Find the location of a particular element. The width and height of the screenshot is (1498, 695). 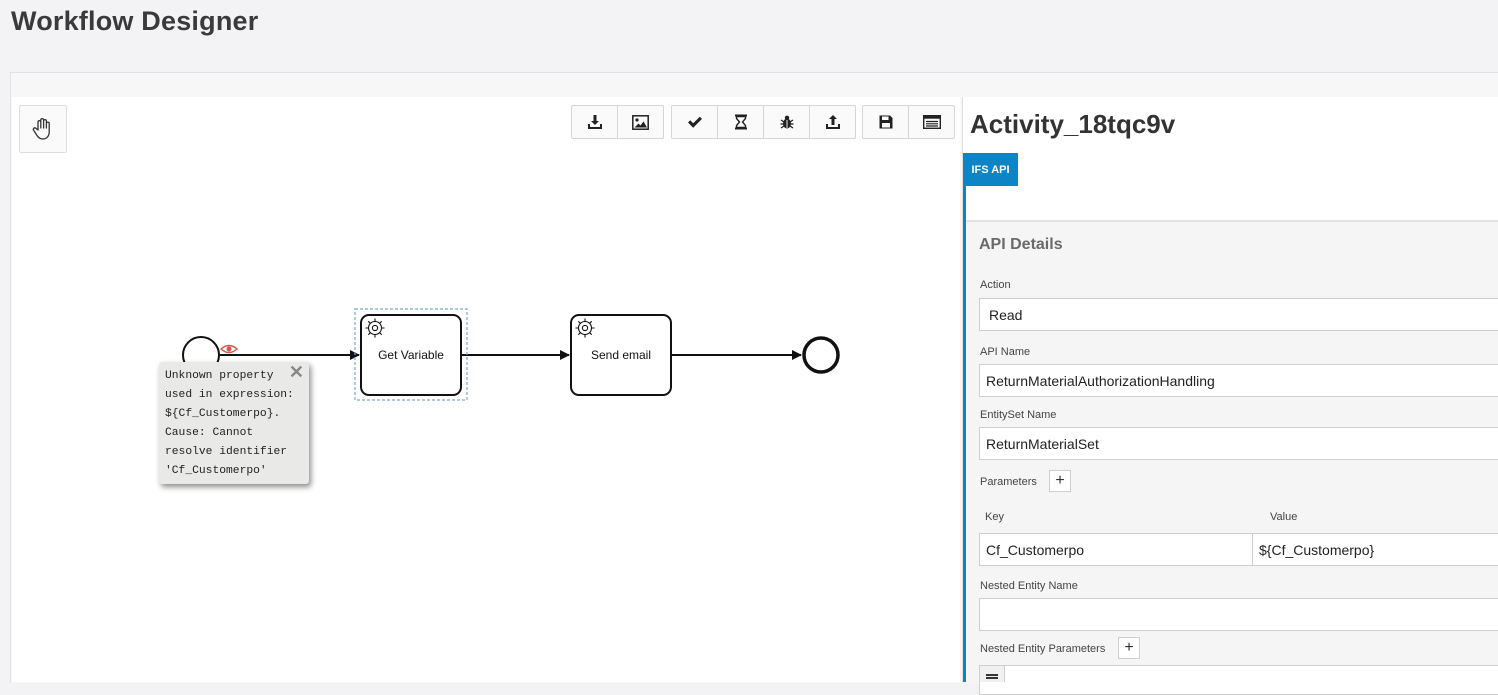

tab-ifs-api: IFS API is located at coordinates (990, 169).